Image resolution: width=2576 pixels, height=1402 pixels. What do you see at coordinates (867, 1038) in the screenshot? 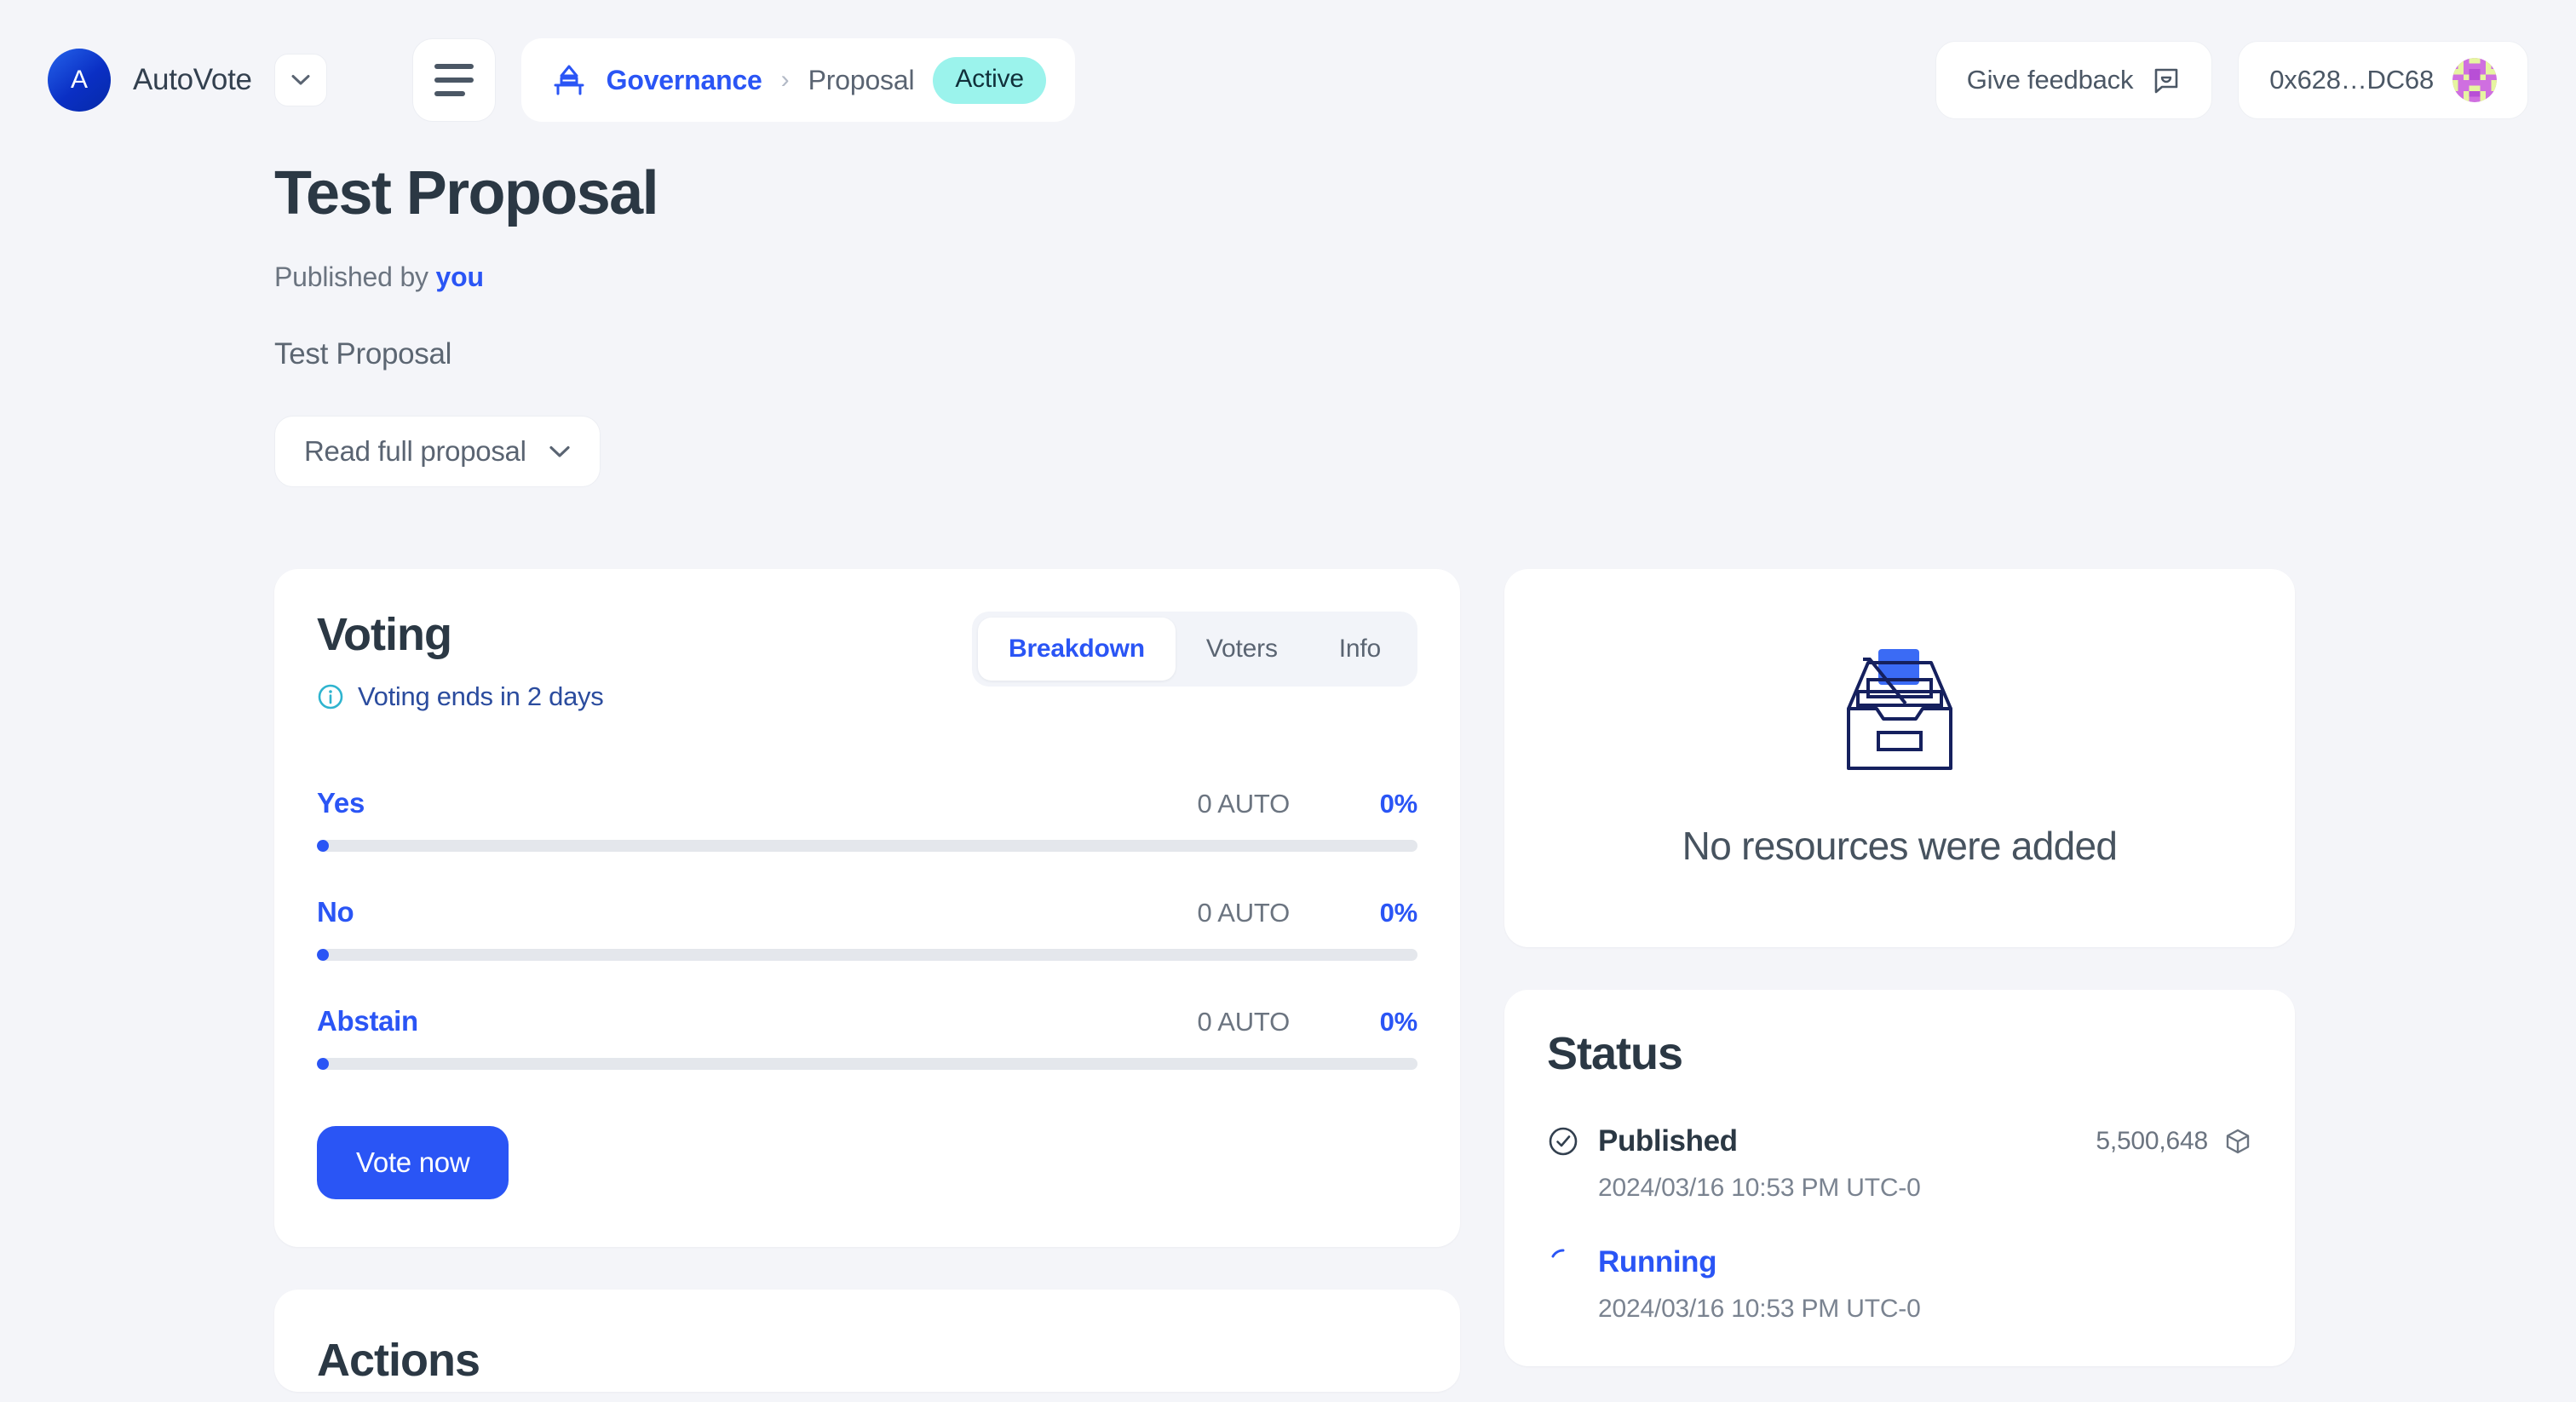
I see `vote-option-row: Abstain 0 AUTO 0%` at bounding box center [867, 1038].